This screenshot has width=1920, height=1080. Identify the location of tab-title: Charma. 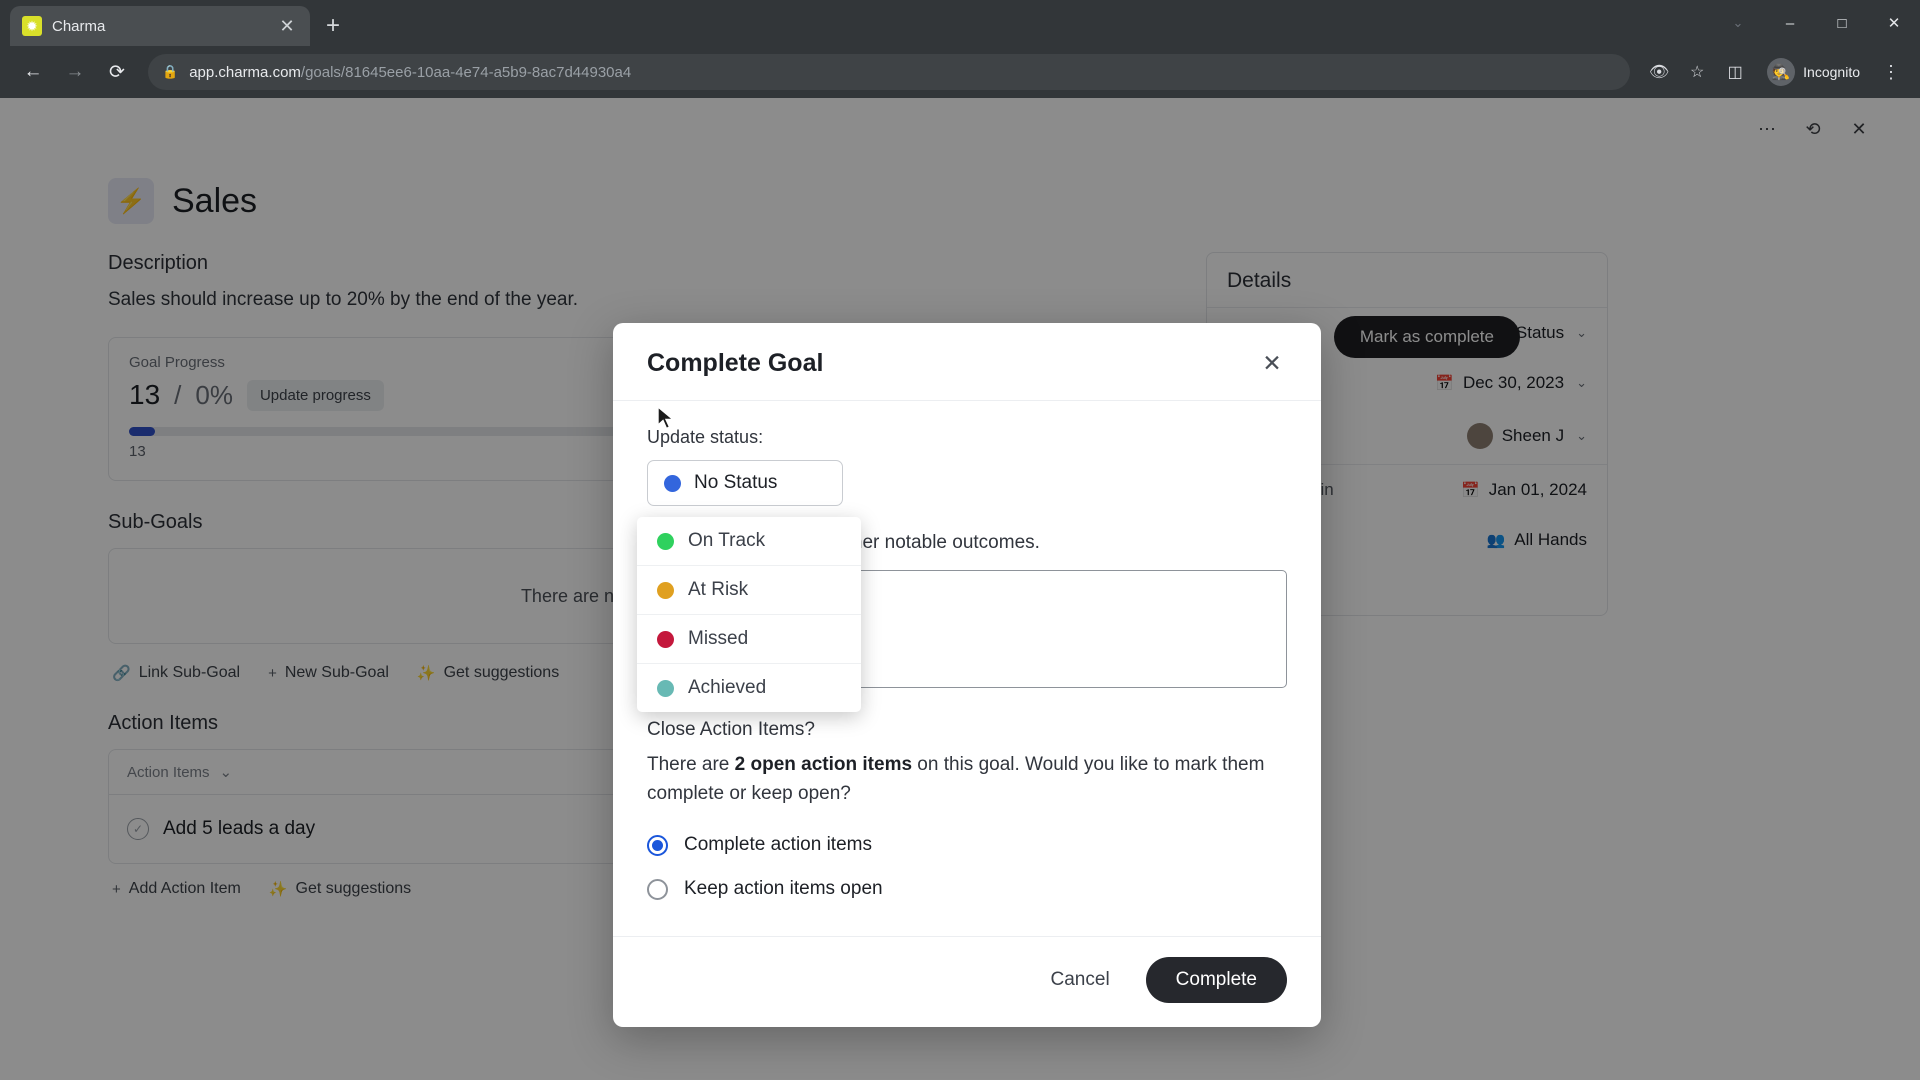
(79, 26).